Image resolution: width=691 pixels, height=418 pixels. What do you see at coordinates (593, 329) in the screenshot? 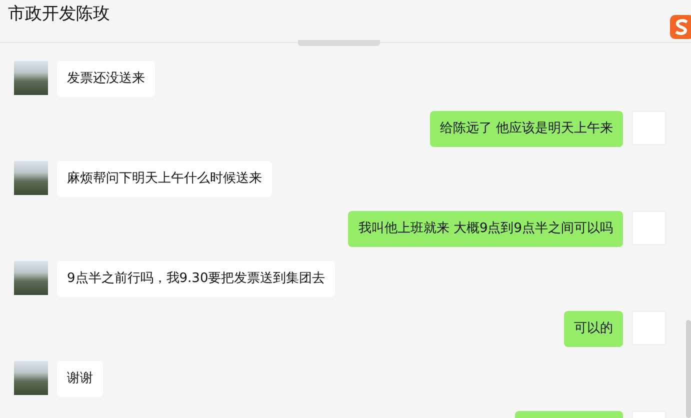
I see `message-bubble: 可以的` at bounding box center [593, 329].